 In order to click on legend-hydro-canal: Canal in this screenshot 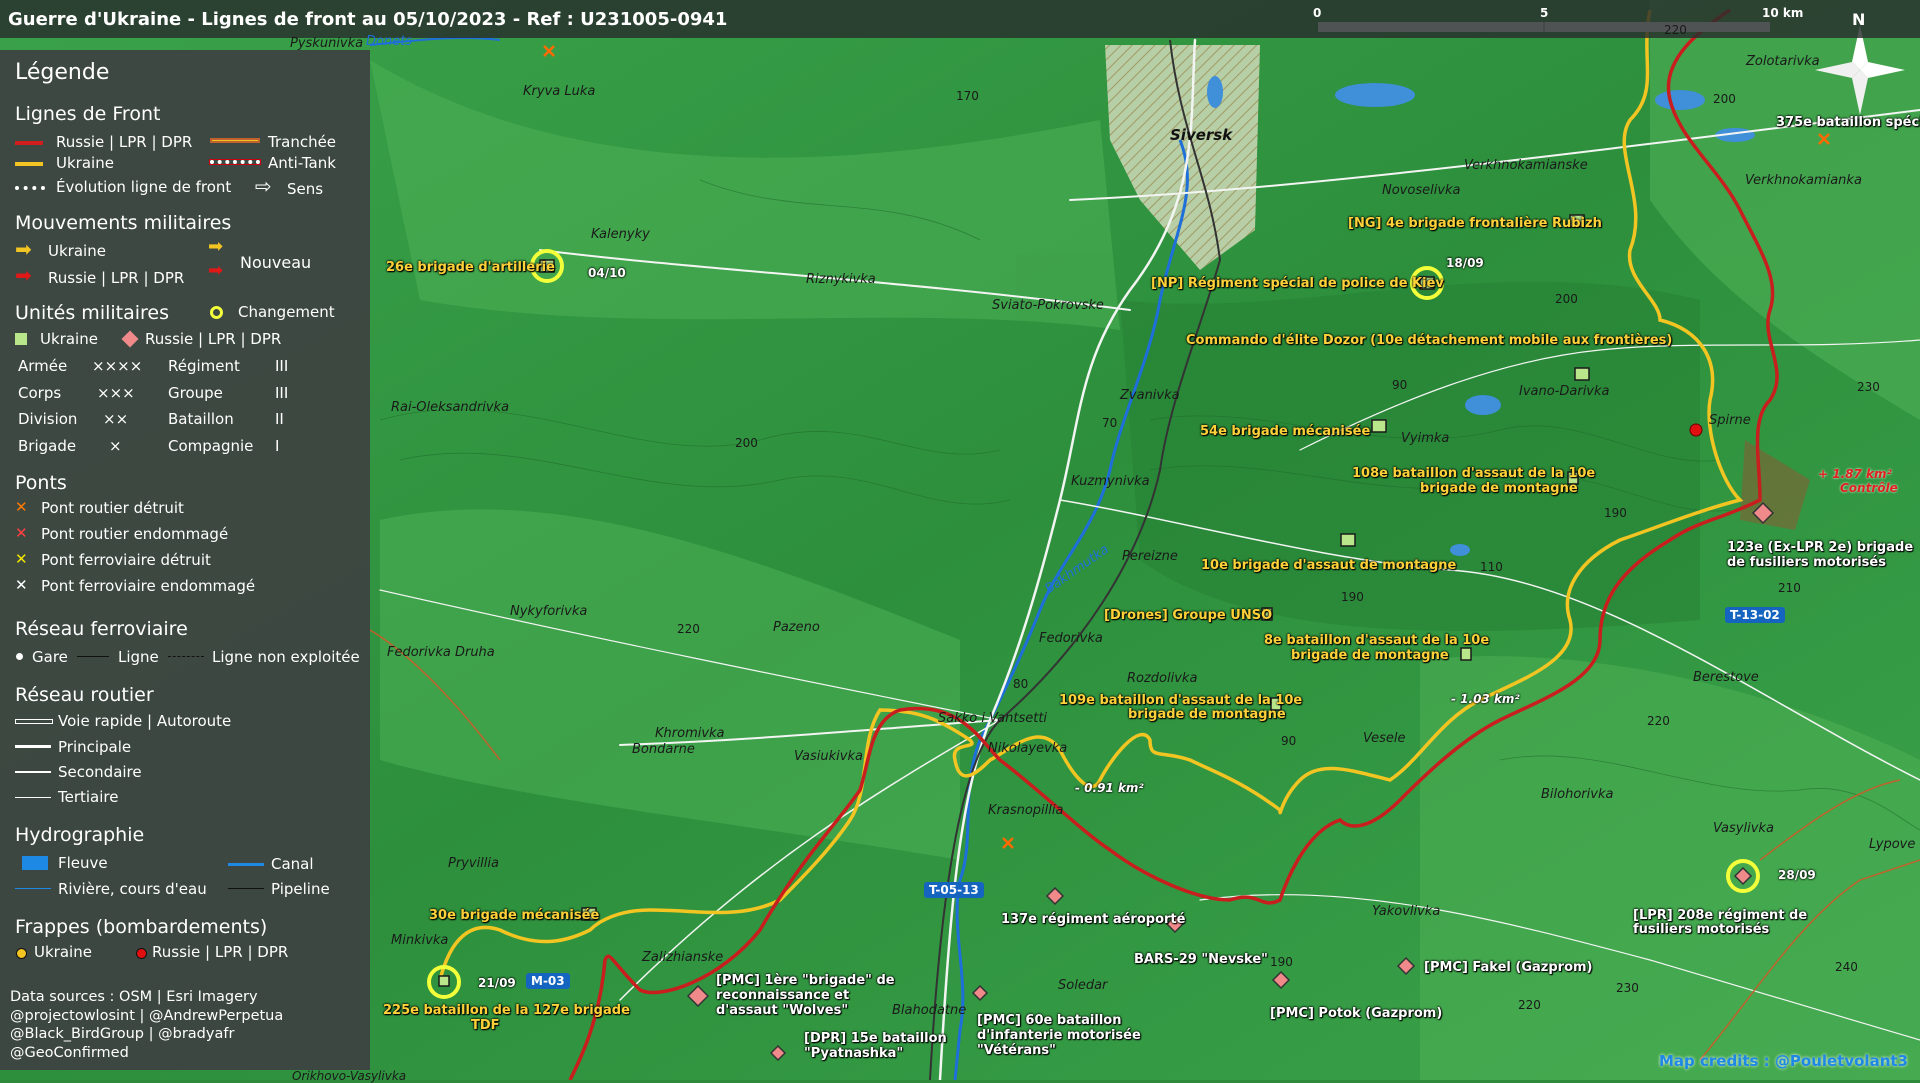, I will do `click(292, 864)`.